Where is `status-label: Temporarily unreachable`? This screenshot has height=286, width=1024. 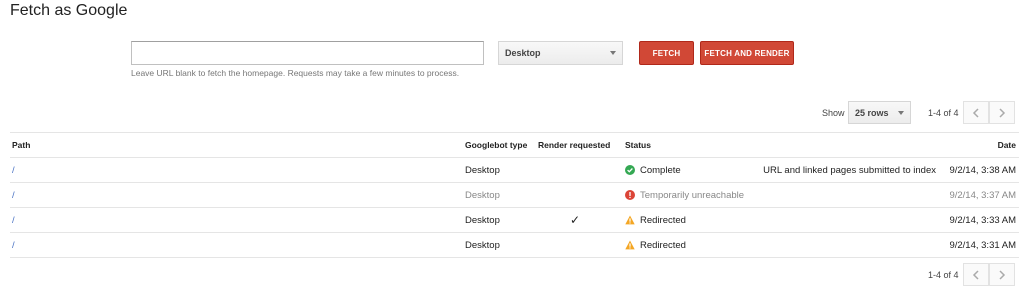 status-label: Temporarily unreachable is located at coordinates (692, 195).